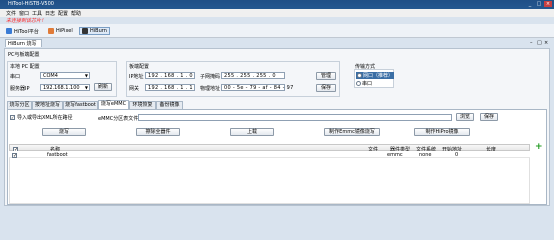  I want to click on ip-address-field: 192 . 168 . 1 . 0, so click(170, 75).